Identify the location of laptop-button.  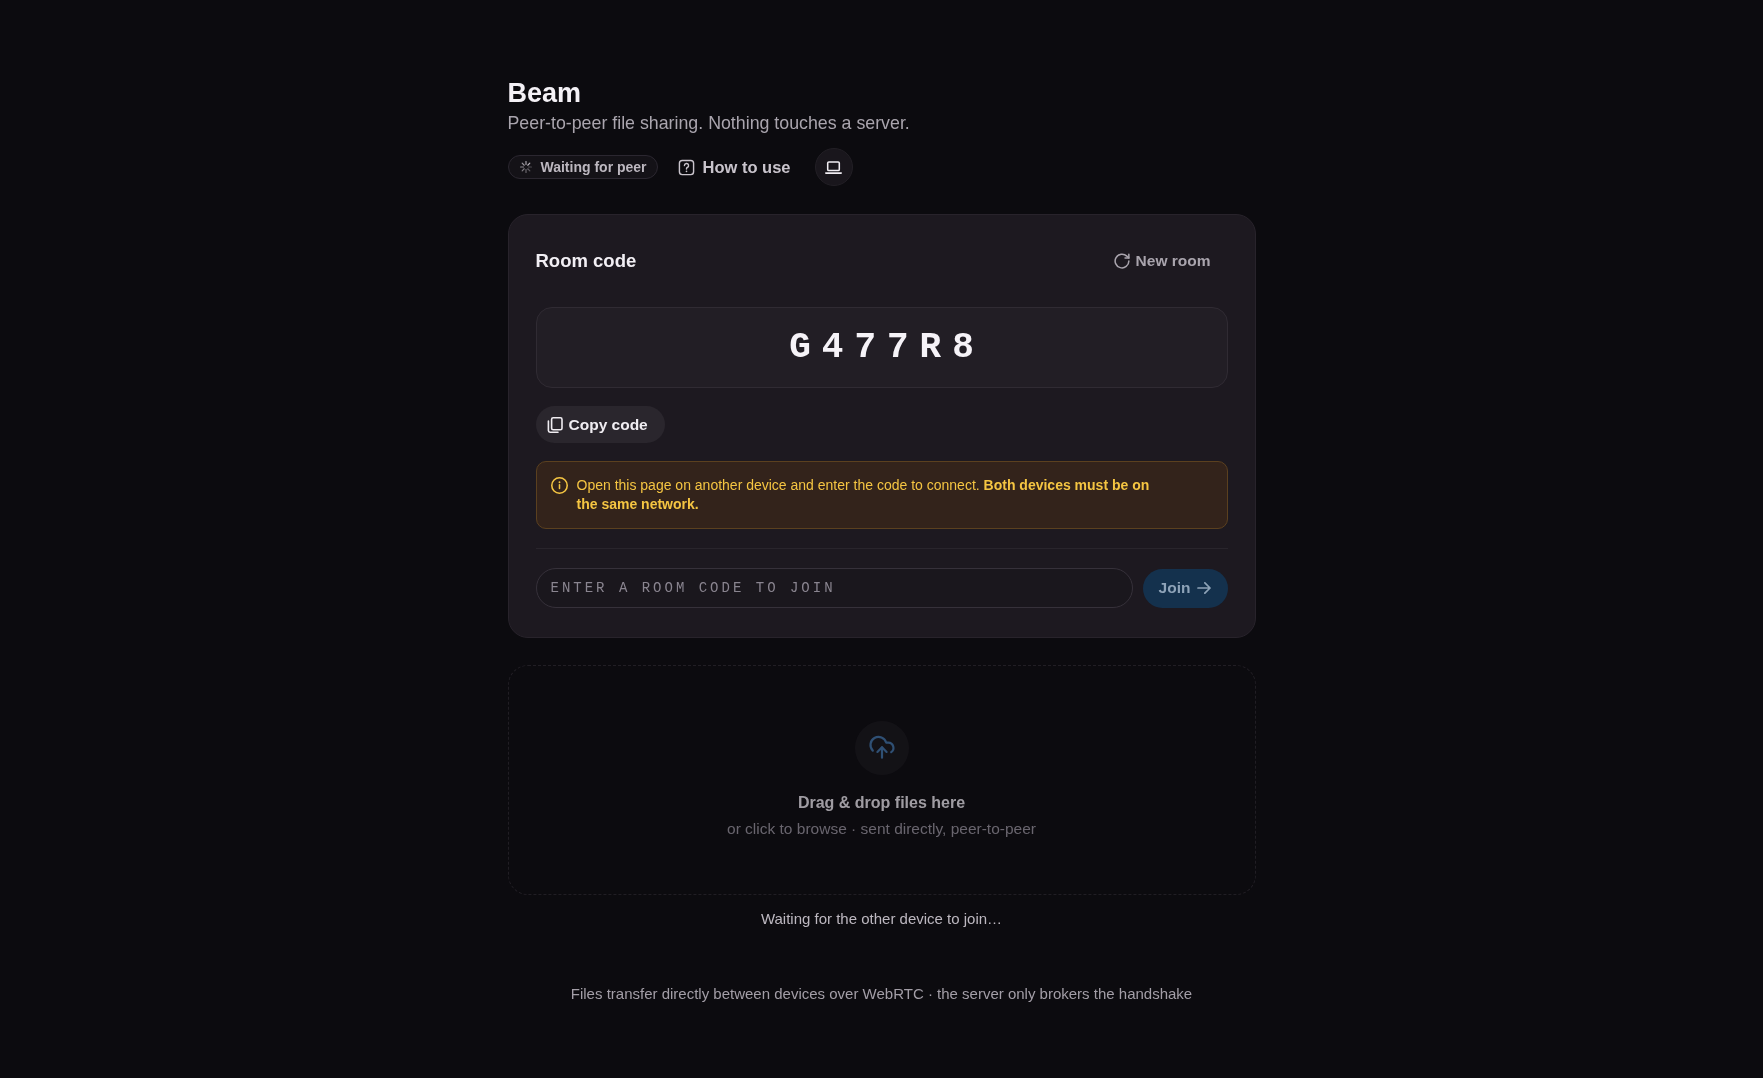
(833, 167).